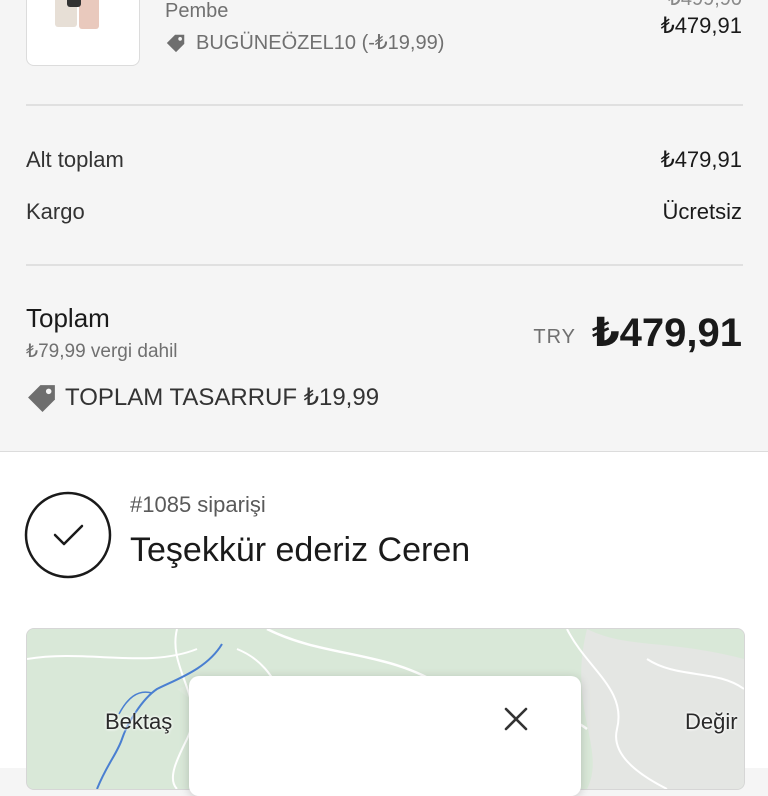  I want to click on currency-code: TRY, so click(554, 337).